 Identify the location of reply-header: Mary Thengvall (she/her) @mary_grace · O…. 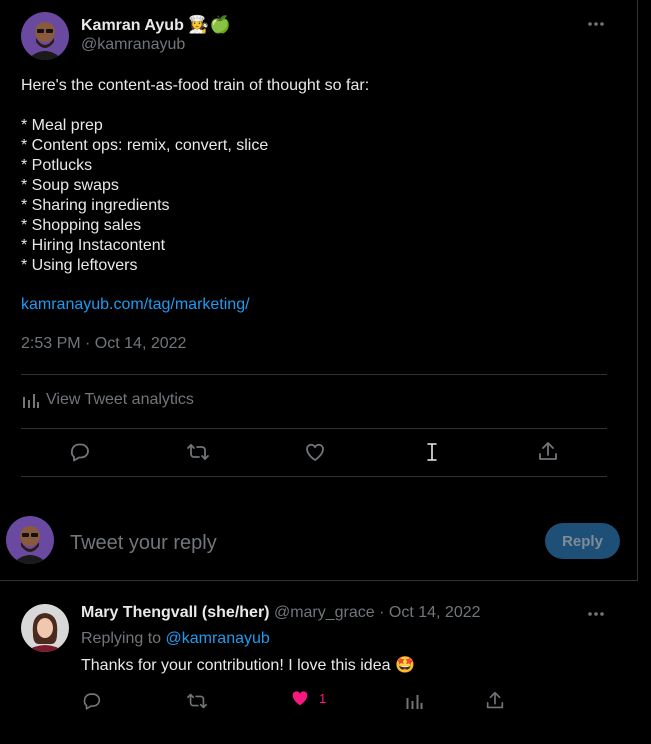
(281, 613).